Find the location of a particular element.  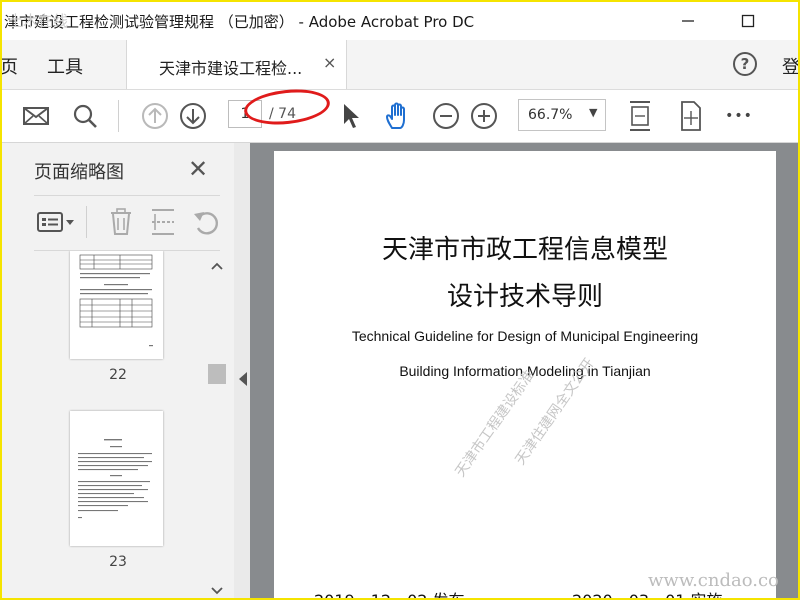

publish-date: 2019－12－02 发布 is located at coordinates (389, 592).